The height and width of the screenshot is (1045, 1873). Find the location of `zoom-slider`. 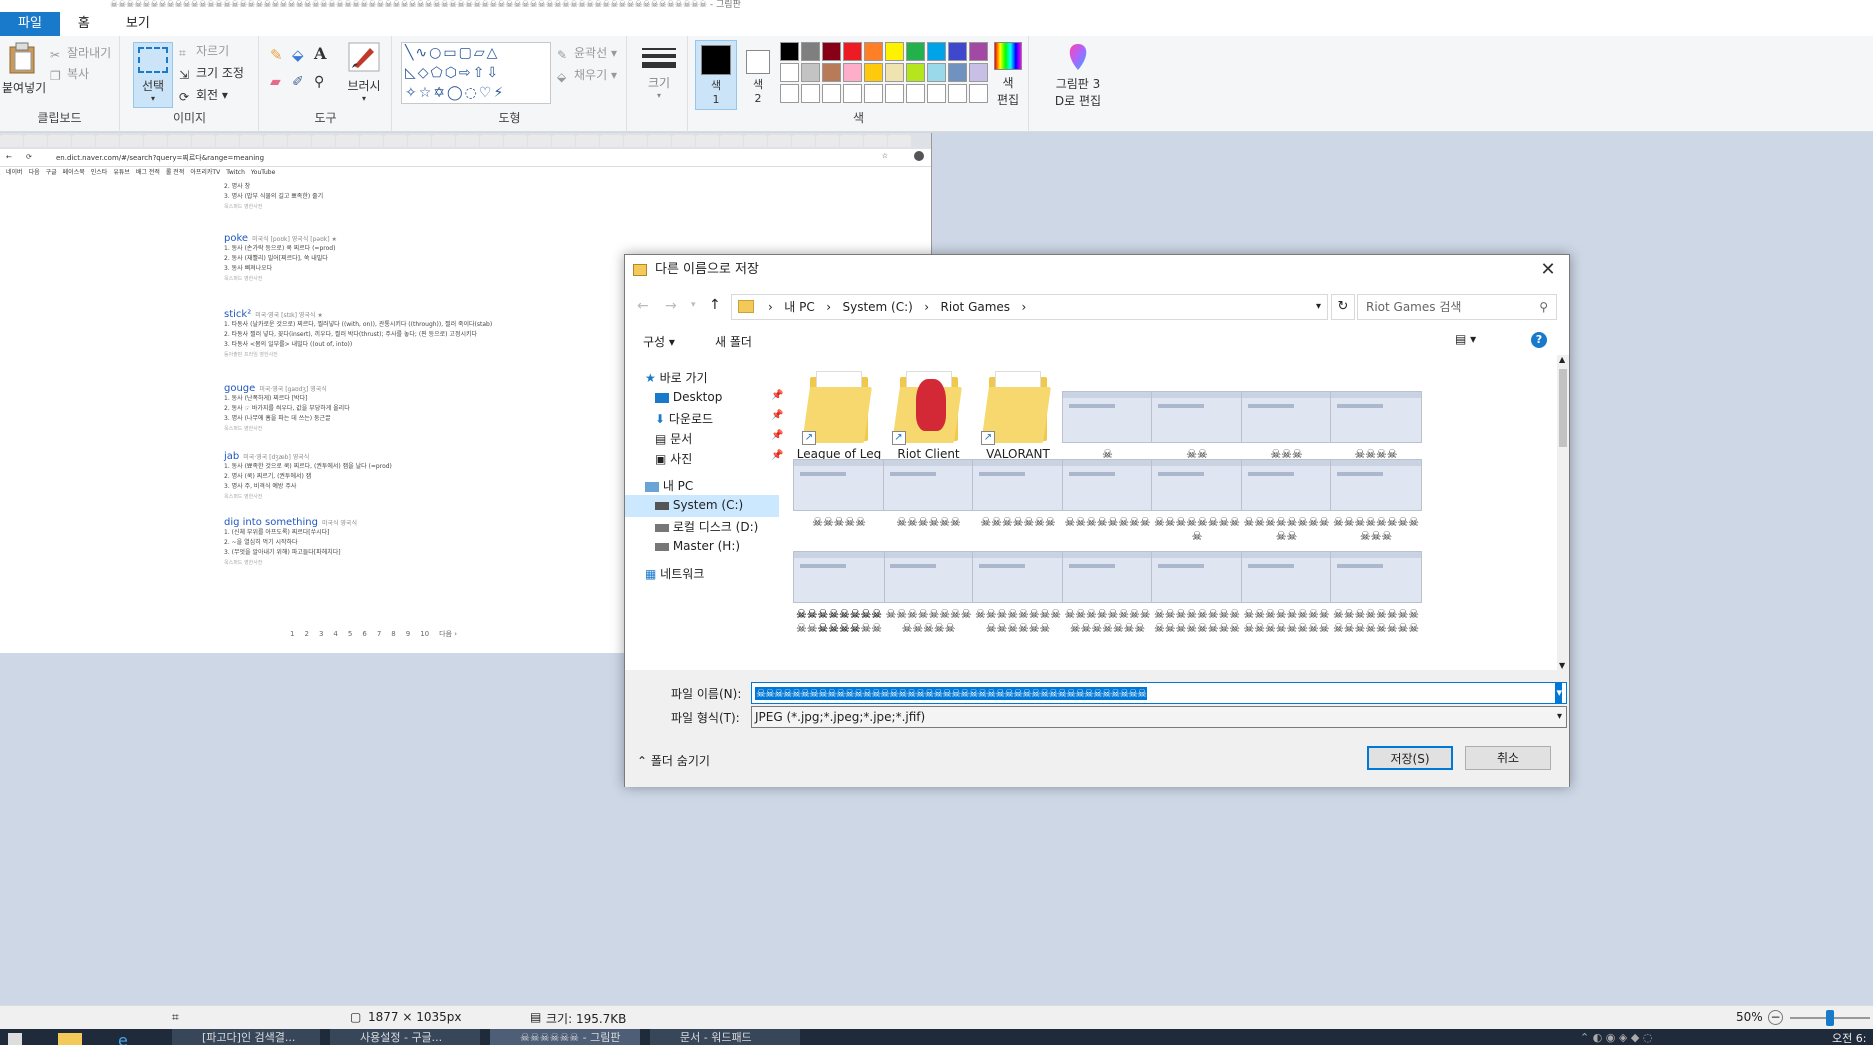

zoom-slider is located at coordinates (1830, 1018).